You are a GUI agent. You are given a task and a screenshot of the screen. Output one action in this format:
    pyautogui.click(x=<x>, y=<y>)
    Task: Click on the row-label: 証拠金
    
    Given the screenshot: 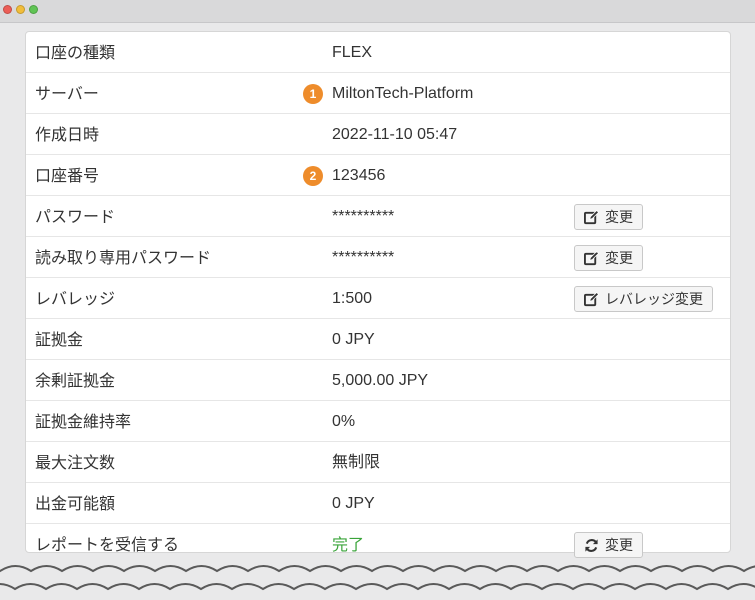 What is the action you would take?
    pyautogui.click(x=59, y=339)
    